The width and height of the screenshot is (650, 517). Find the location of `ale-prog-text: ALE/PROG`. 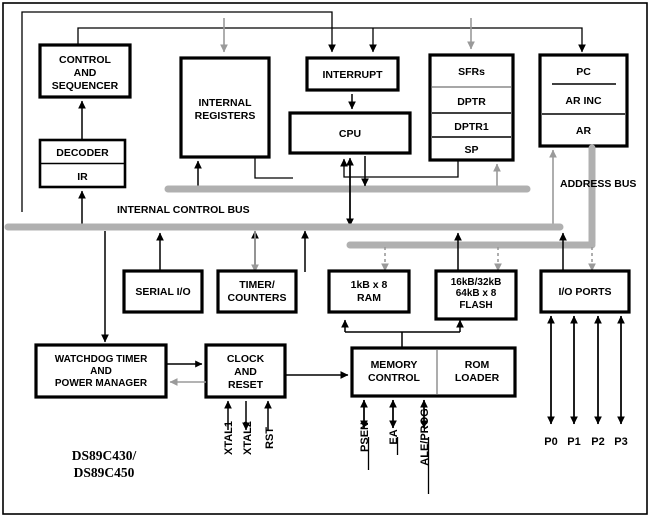

ale-prog-text: ALE/PROG is located at coordinates (425, 436).